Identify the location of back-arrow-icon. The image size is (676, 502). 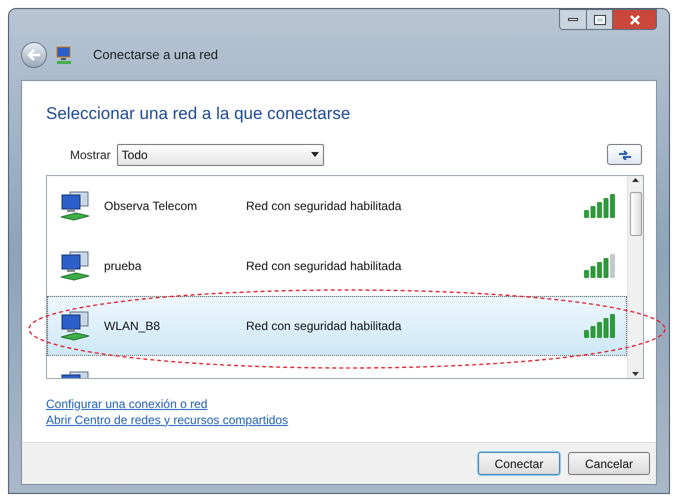
(34, 55).